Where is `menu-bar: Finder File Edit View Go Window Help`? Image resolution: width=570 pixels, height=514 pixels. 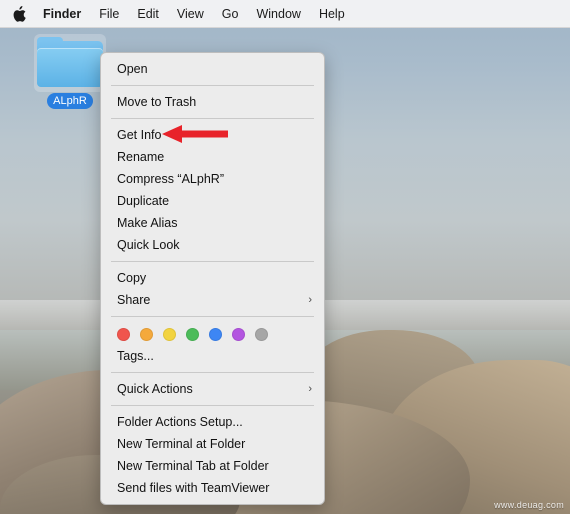 menu-bar: Finder File Edit View Go Window Help is located at coordinates (285, 14).